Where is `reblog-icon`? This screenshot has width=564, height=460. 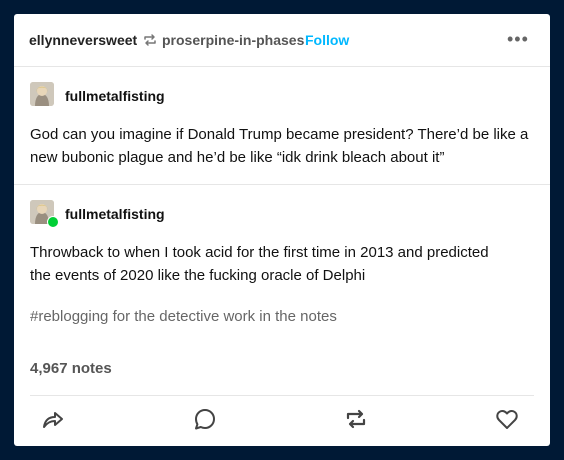
reblog-icon is located at coordinates (356, 419).